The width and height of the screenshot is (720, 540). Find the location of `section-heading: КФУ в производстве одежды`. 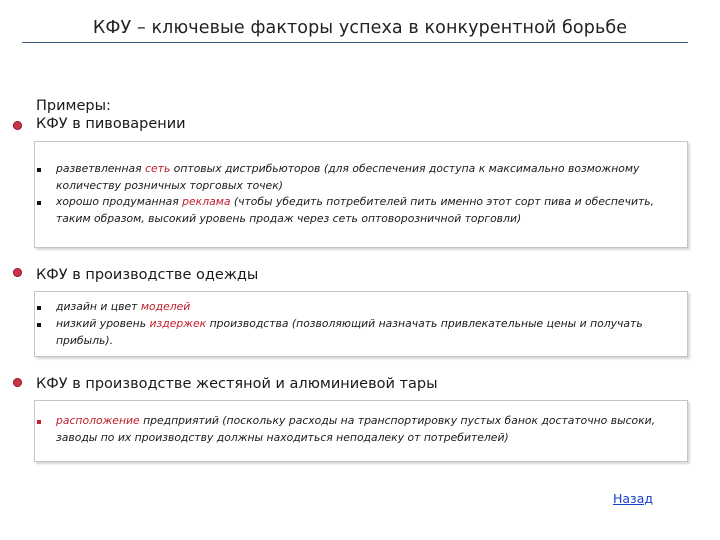

section-heading: КФУ в производстве одежды is located at coordinates (147, 275).